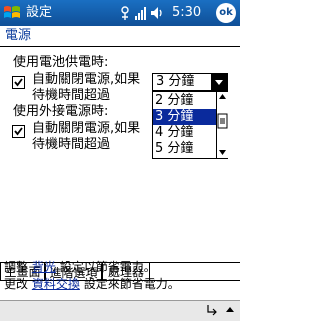 The image size is (320, 321). What do you see at coordinates (175, 81) in the screenshot?
I see `dropdown-selected-value: 3 分鐘` at bounding box center [175, 81].